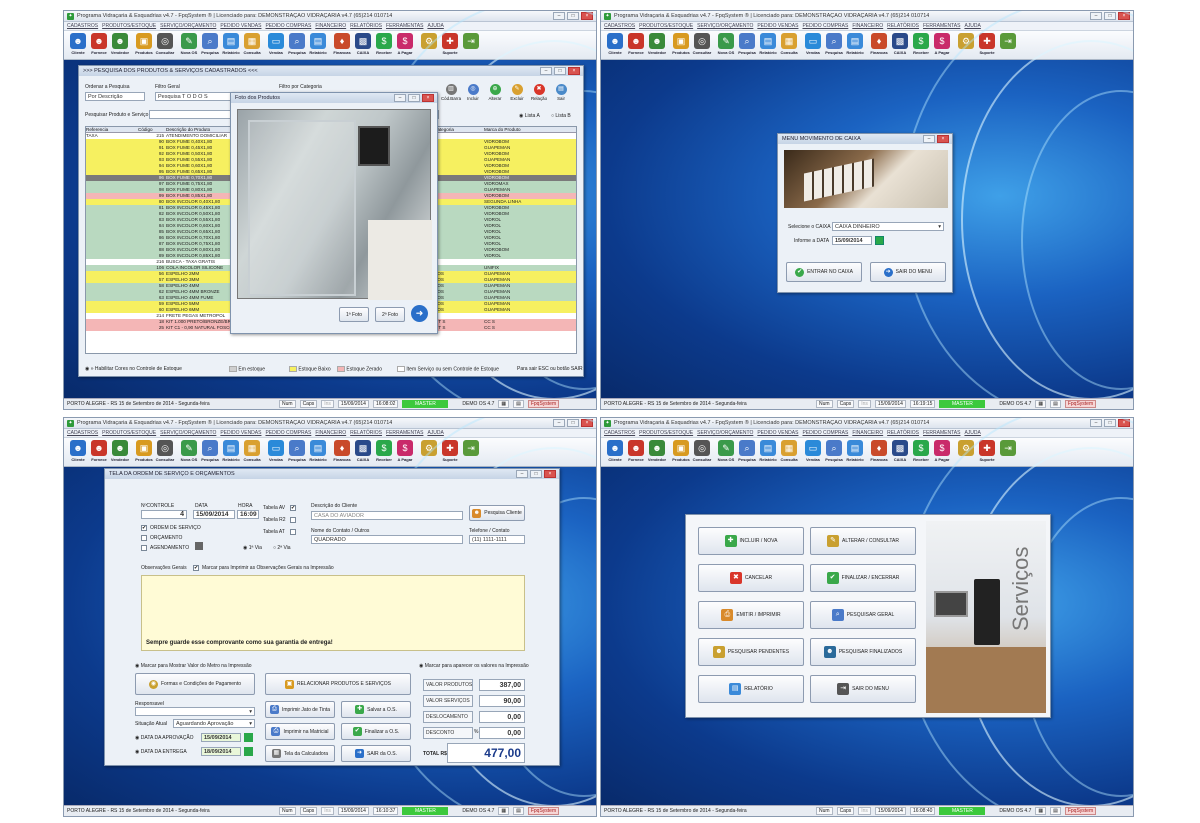 The width and height of the screenshot is (1200, 823). Describe the element at coordinates (293, 532) in the screenshot. I see `checkbox-tab_at` at that location.